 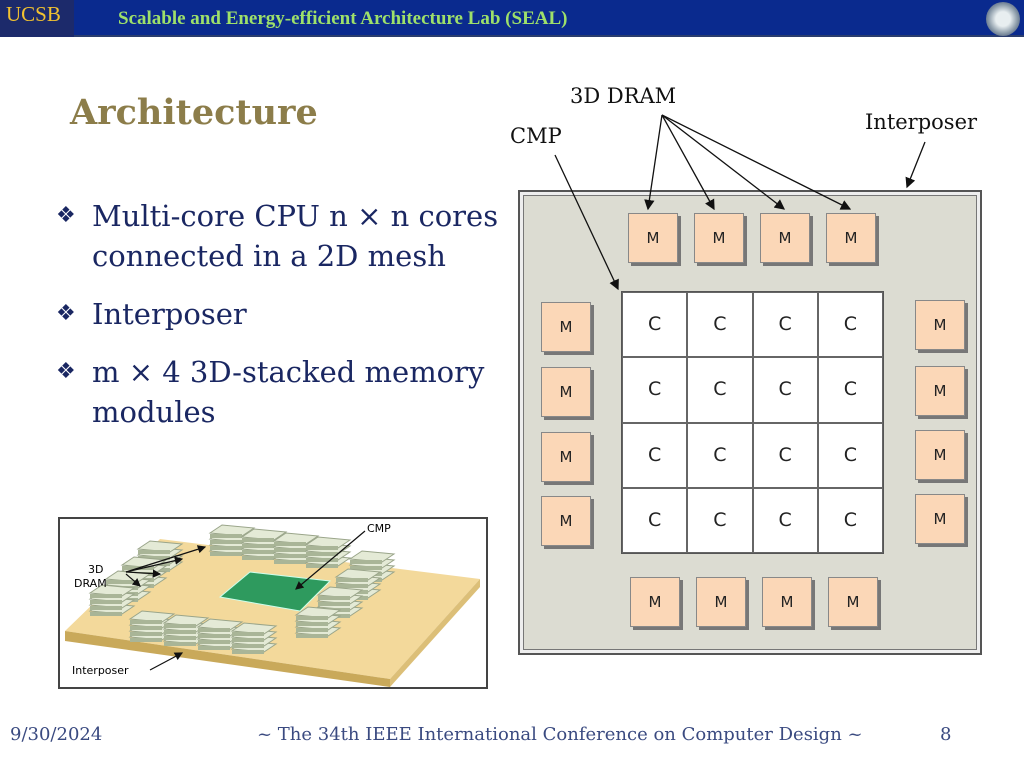 I want to click on arrow-interposer, so click(x=915, y=165).